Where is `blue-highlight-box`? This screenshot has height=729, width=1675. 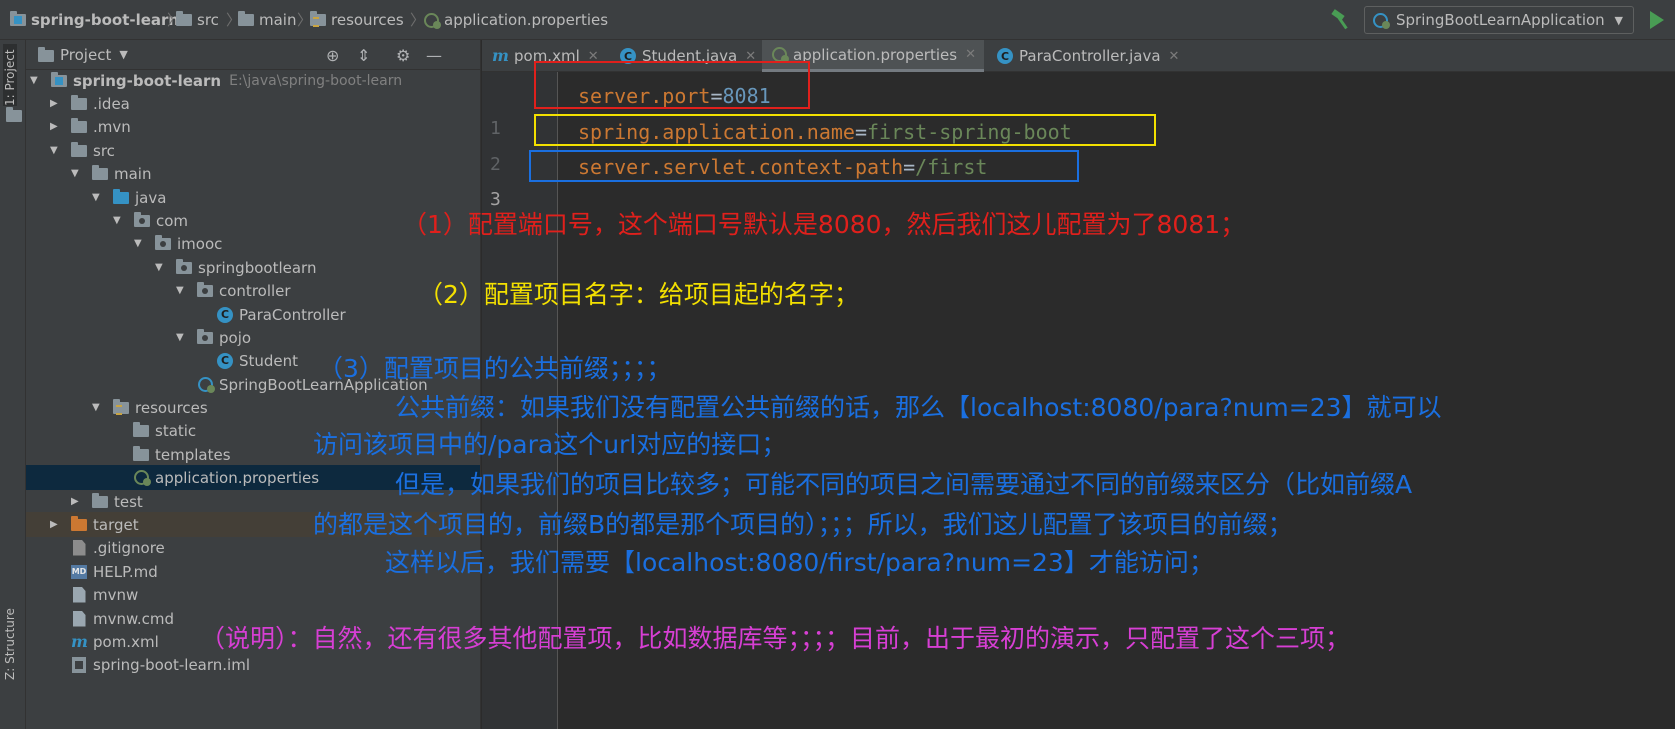 blue-highlight-box is located at coordinates (804, 166).